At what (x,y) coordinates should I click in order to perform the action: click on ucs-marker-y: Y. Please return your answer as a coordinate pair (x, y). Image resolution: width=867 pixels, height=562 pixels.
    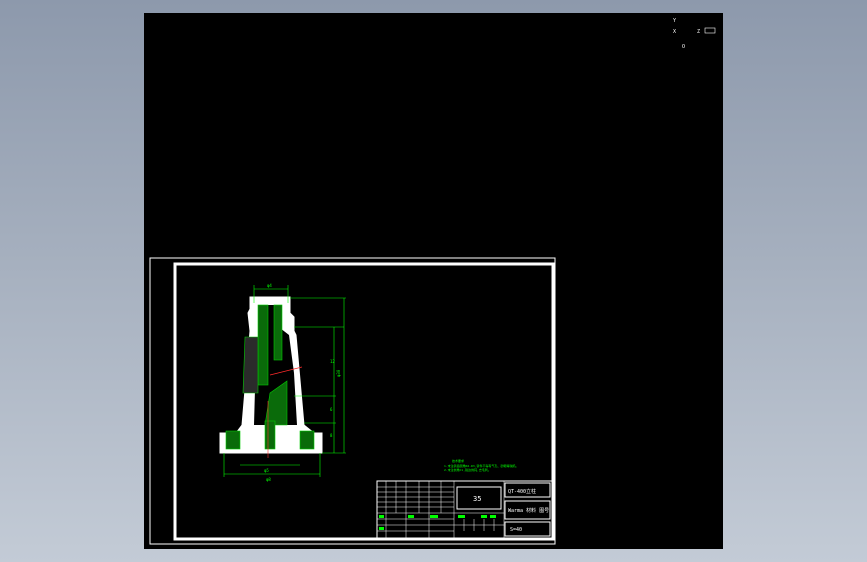
    Looking at the image, I should click on (674, 21).